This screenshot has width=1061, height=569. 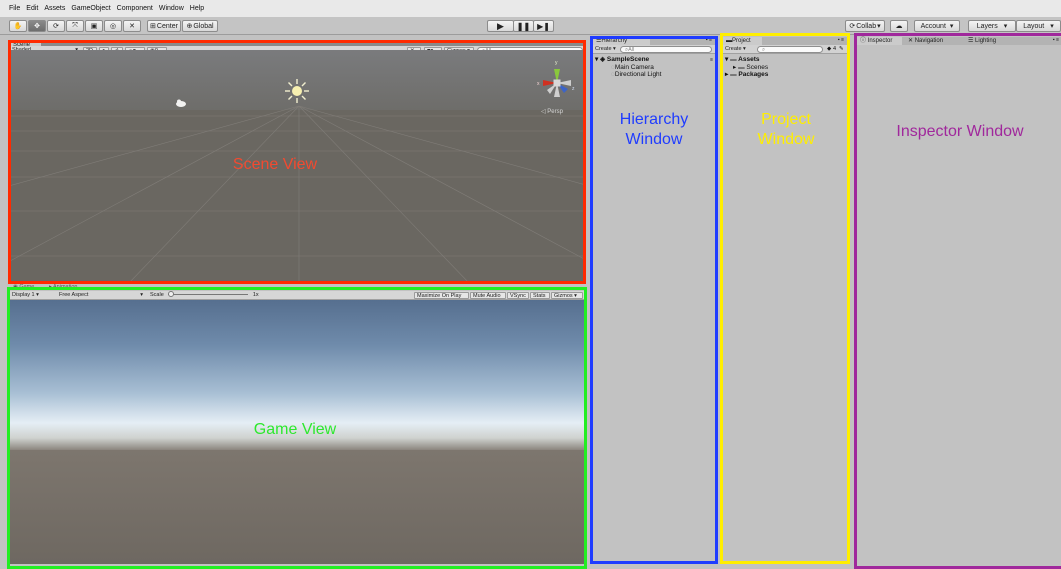 What do you see at coordinates (746, 75) in the screenshot?
I see `packages-folder: ▸ ▬ Packages` at bounding box center [746, 75].